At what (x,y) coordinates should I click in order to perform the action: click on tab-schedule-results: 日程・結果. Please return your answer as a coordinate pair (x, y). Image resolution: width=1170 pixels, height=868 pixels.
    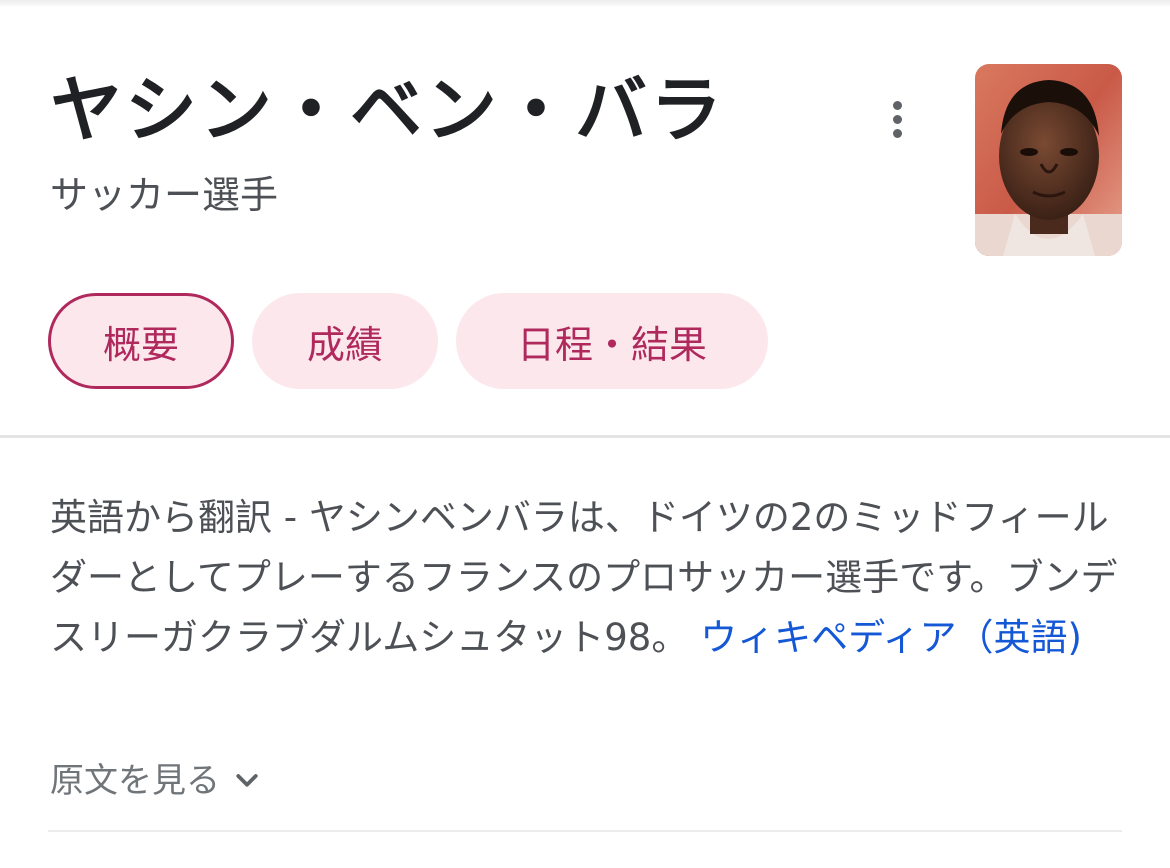
    Looking at the image, I should click on (612, 341).